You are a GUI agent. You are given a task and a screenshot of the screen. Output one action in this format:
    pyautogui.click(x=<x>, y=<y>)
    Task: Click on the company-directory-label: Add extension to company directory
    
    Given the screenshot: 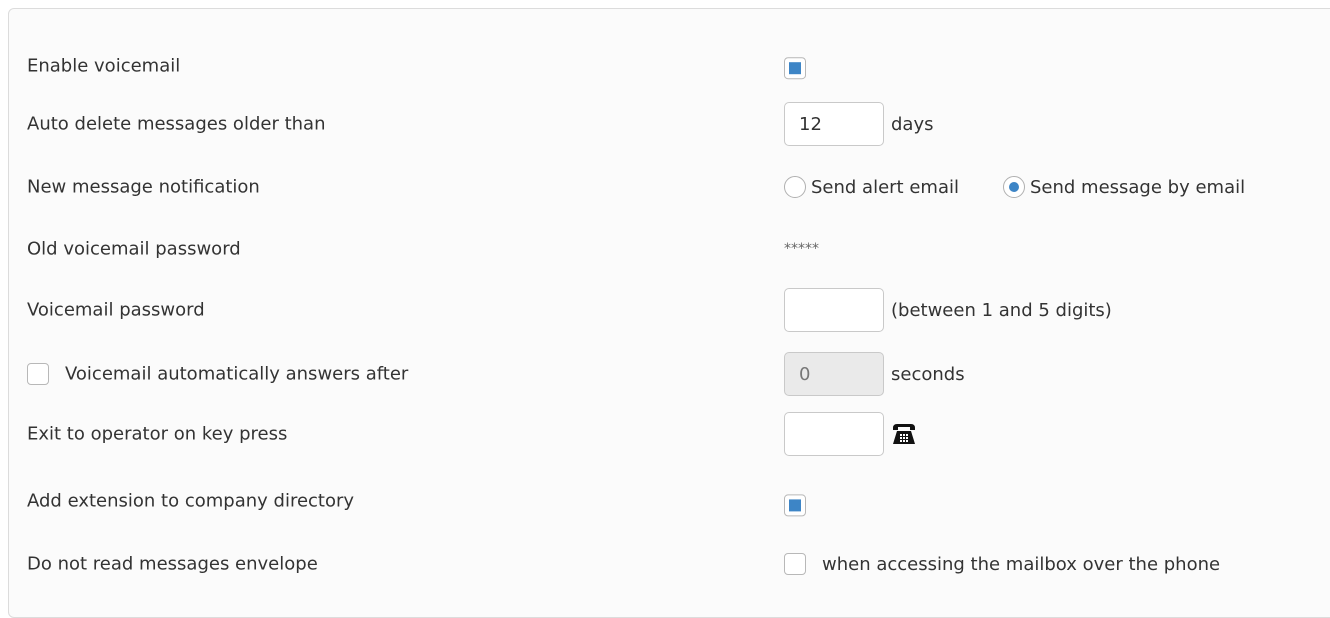 What is the action you would take?
    pyautogui.click(x=191, y=501)
    